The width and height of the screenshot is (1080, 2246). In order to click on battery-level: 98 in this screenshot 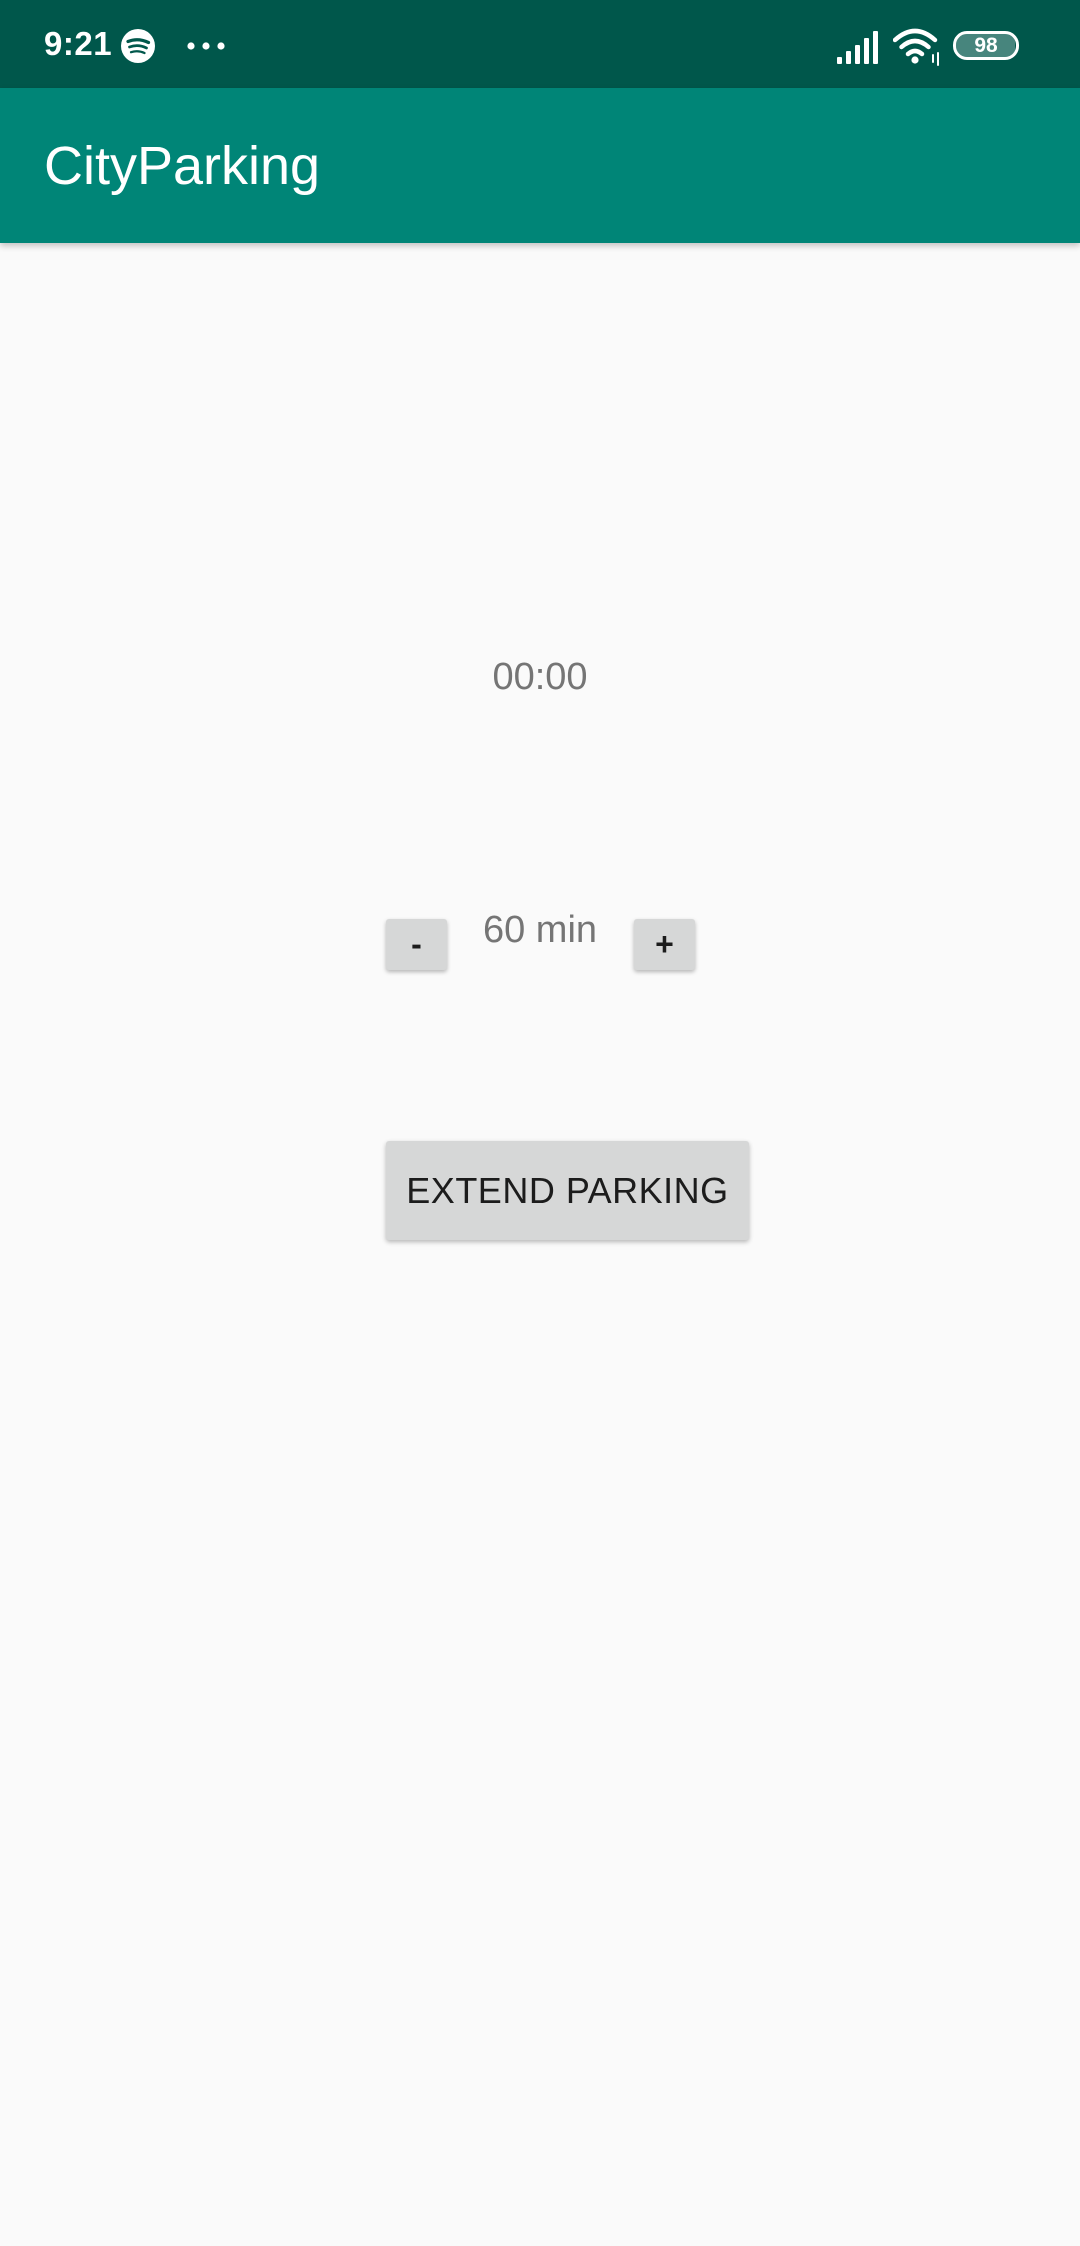, I will do `click(986, 45)`.